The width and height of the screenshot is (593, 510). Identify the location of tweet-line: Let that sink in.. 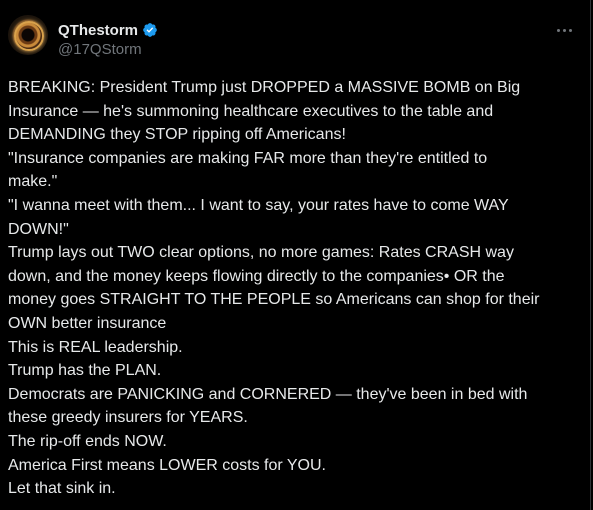
(62, 489).